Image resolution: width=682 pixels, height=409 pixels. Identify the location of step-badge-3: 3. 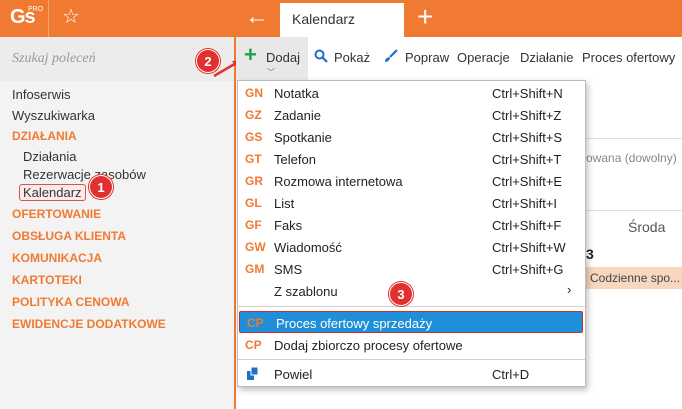
(401, 294).